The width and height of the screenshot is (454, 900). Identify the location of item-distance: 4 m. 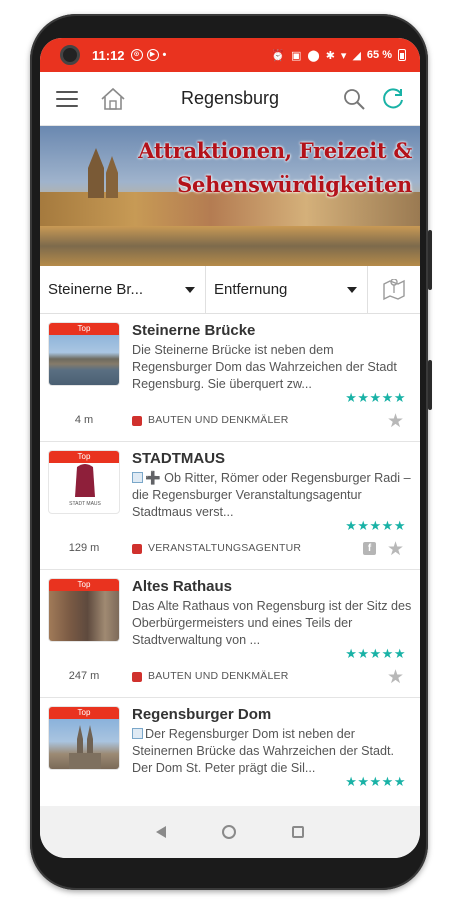
(84, 420).